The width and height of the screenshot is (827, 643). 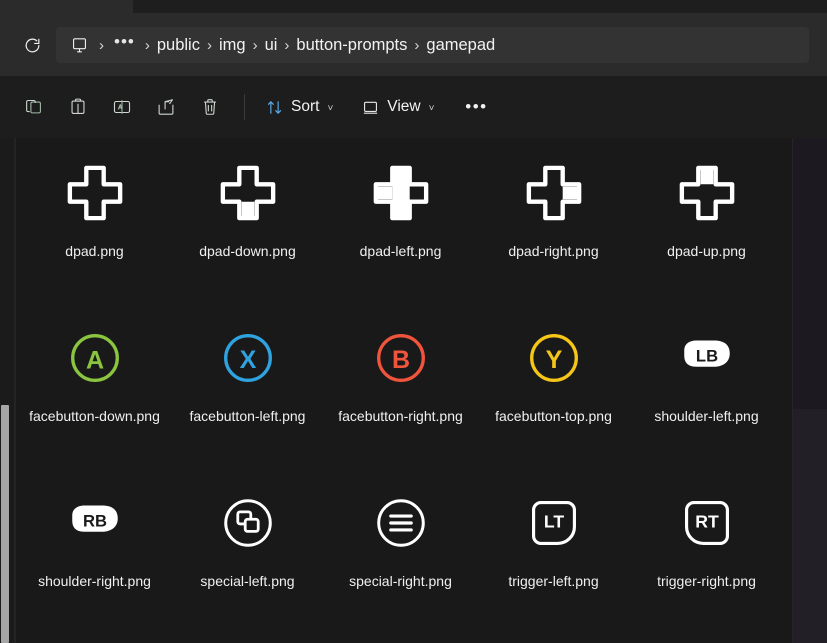 What do you see at coordinates (232, 45) in the screenshot?
I see `breadcrumb-item-img: img` at bounding box center [232, 45].